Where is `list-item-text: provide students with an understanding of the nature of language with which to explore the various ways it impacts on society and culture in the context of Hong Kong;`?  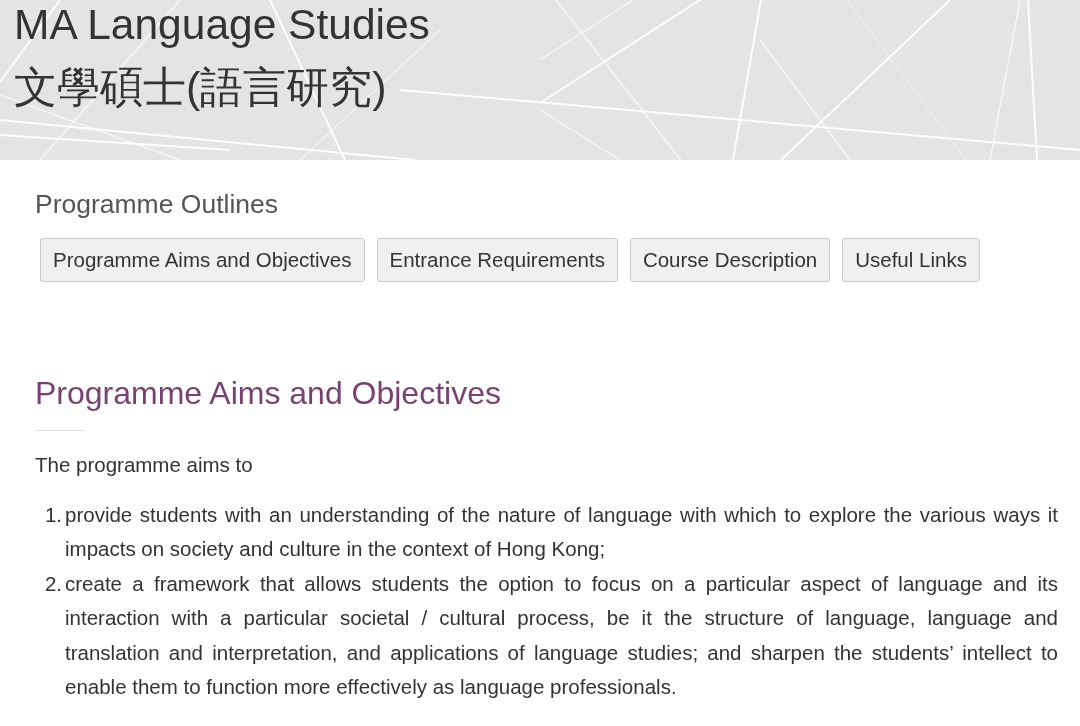
list-item-text: provide students with an understanding of the nature of language with which to explore the various ways it impacts on society and culture in the context of Hong Kong; is located at coordinates (561, 532).